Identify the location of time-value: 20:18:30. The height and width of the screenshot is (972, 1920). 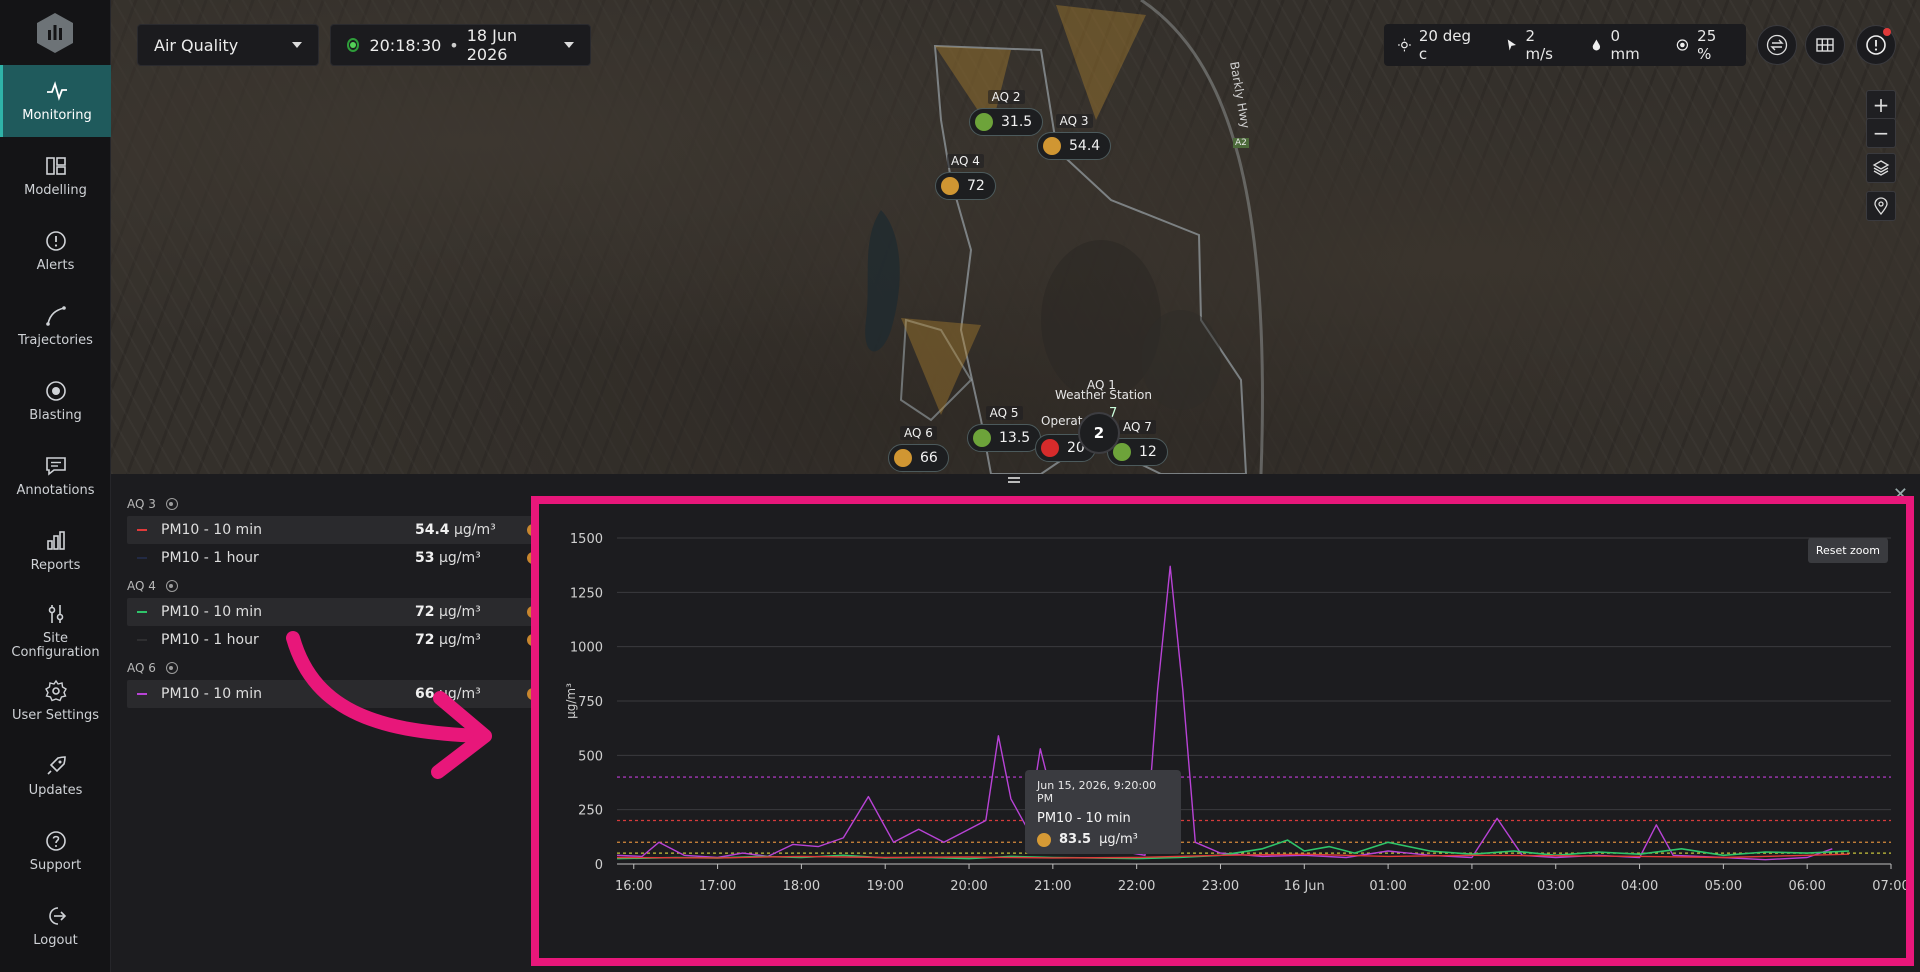
(405, 45).